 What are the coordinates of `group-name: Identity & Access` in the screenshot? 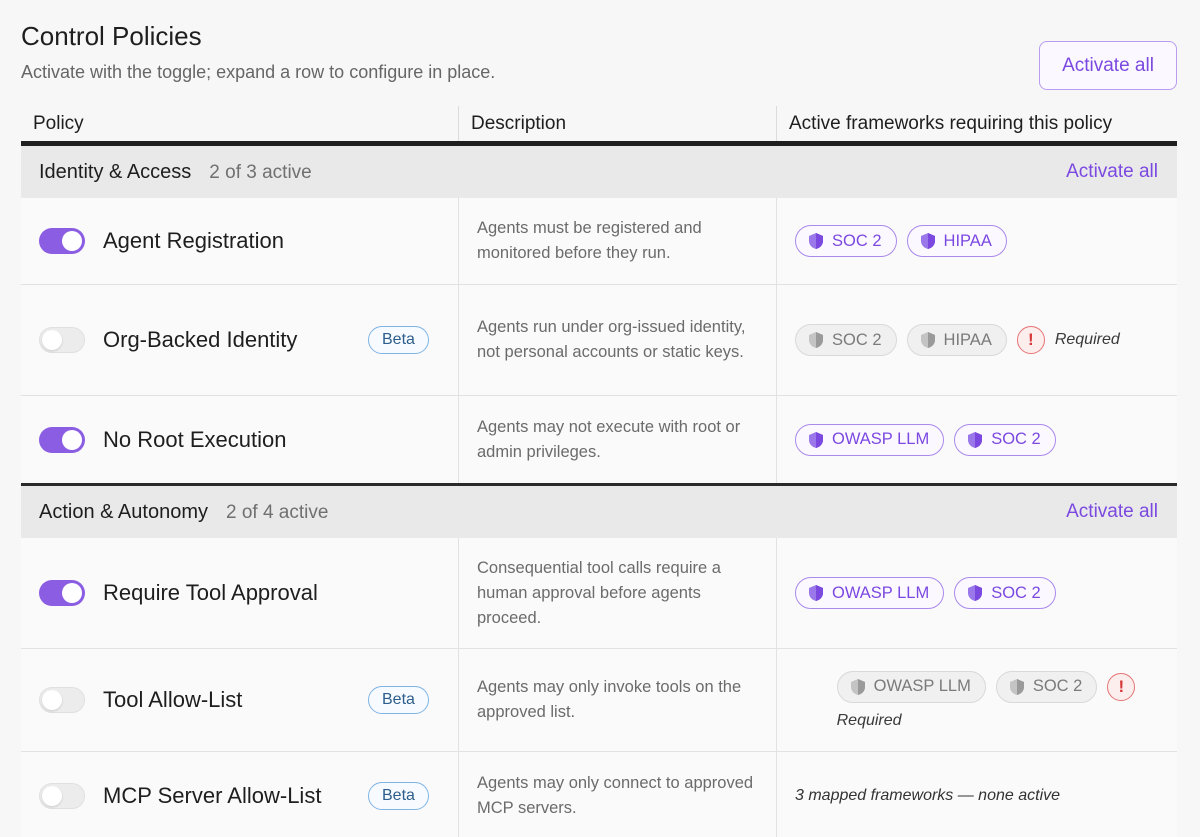 It's located at (115, 171).